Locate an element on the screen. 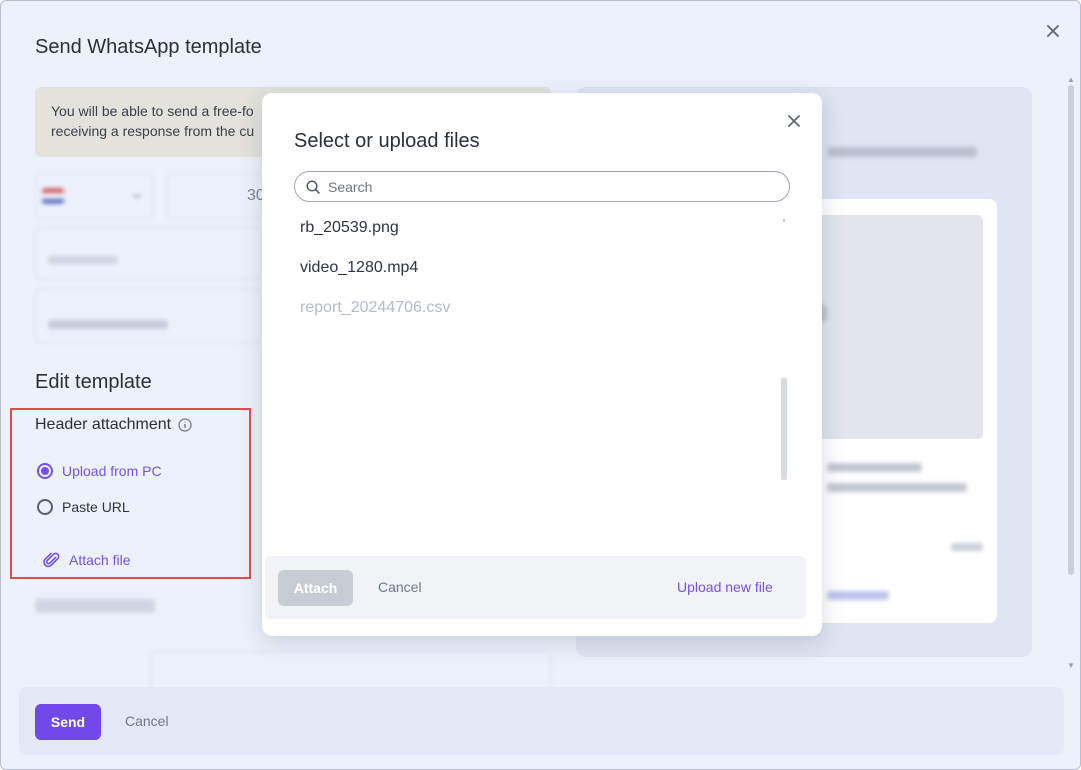  send-button: Send is located at coordinates (68, 722).